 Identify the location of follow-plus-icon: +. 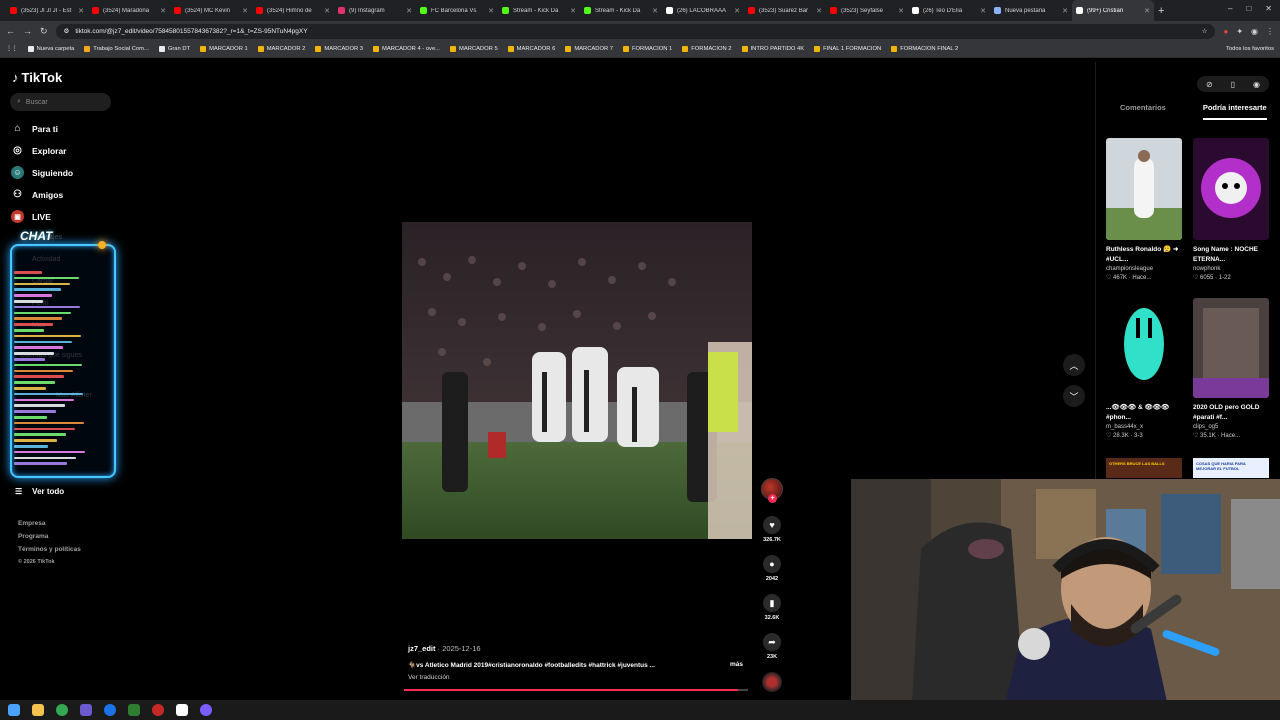
(772, 498).